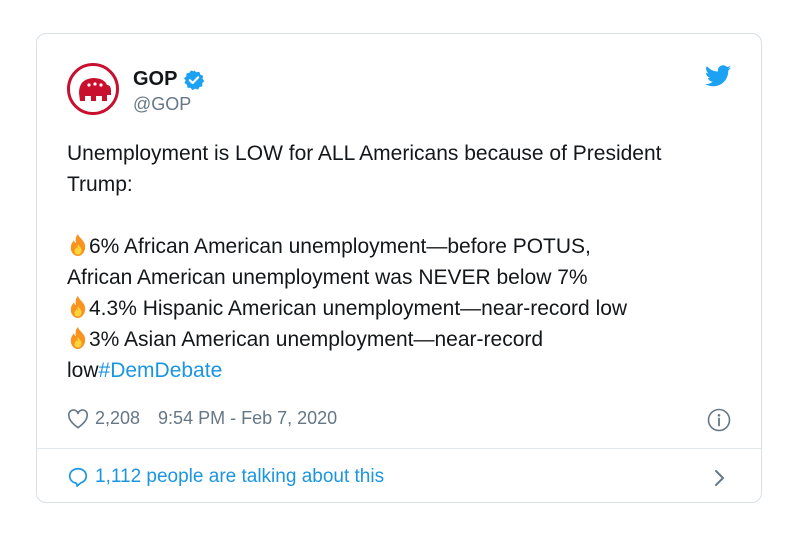 This screenshot has width=799, height=538. I want to click on conversation-link: 1,112 people are talking about this, so click(225, 477).